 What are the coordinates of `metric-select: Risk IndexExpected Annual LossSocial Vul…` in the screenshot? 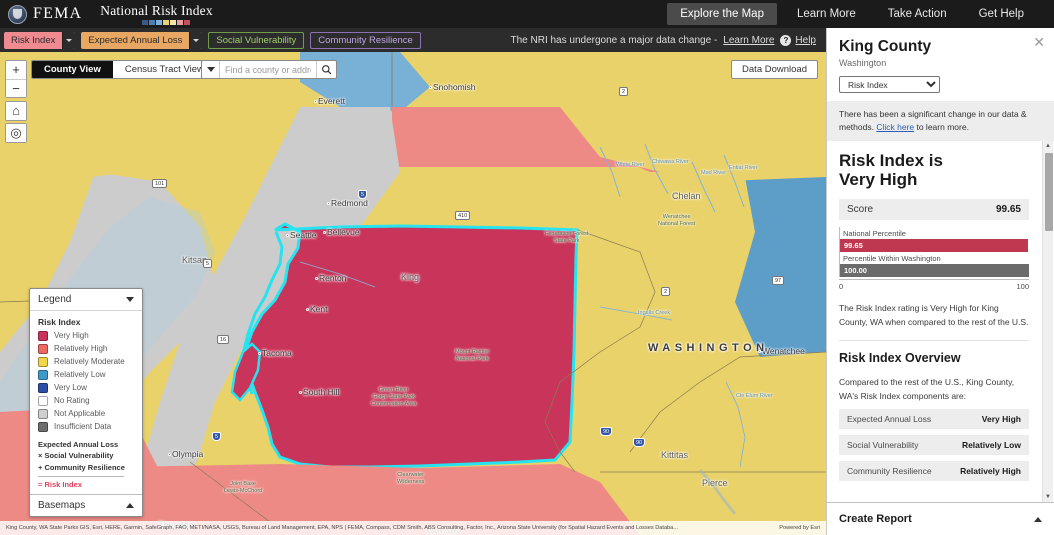 It's located at (889, 84).